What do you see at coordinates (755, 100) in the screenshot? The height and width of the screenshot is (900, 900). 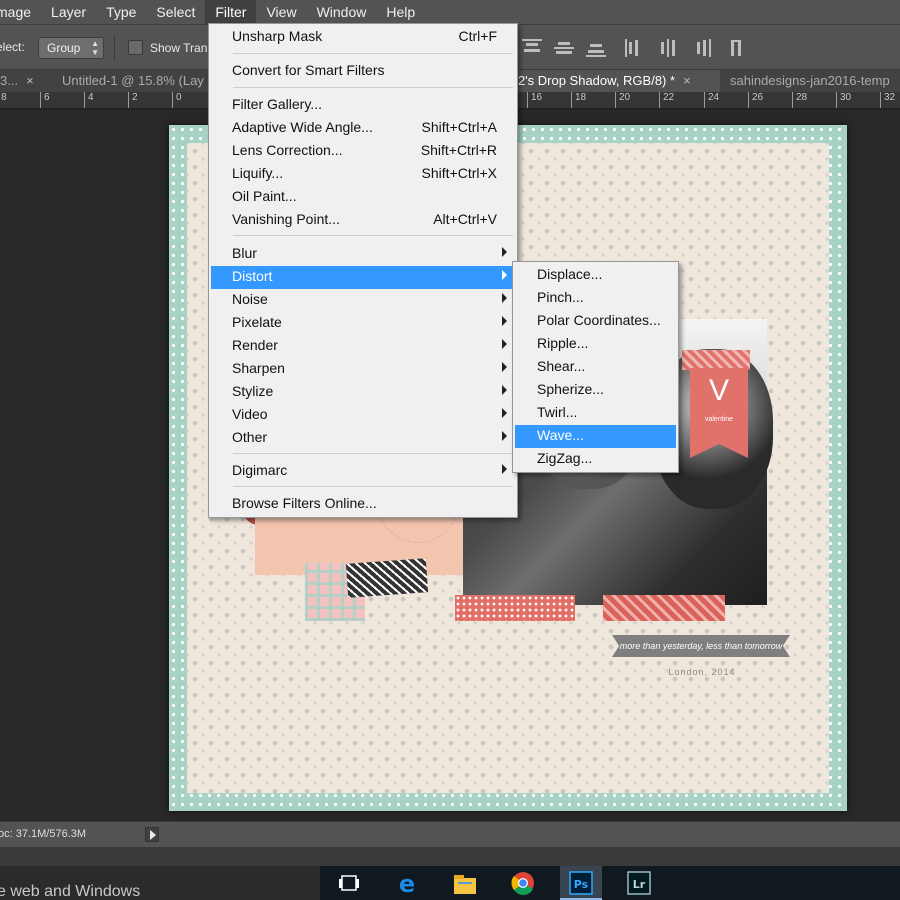 I see `ruler-tick: 26` at bounding box center [755, 100].